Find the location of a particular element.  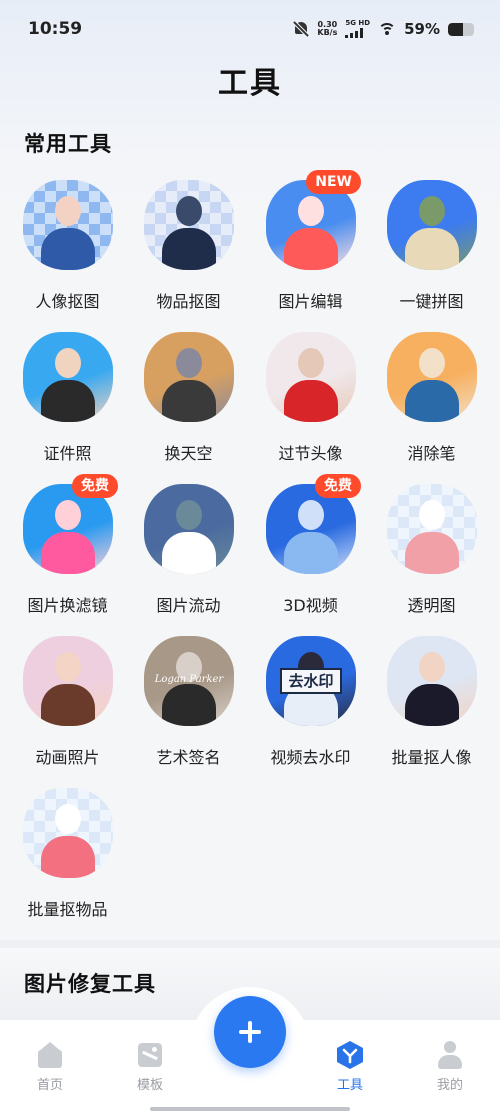

common-tools-title: 常用工具 is located at coordinates (68, 144).